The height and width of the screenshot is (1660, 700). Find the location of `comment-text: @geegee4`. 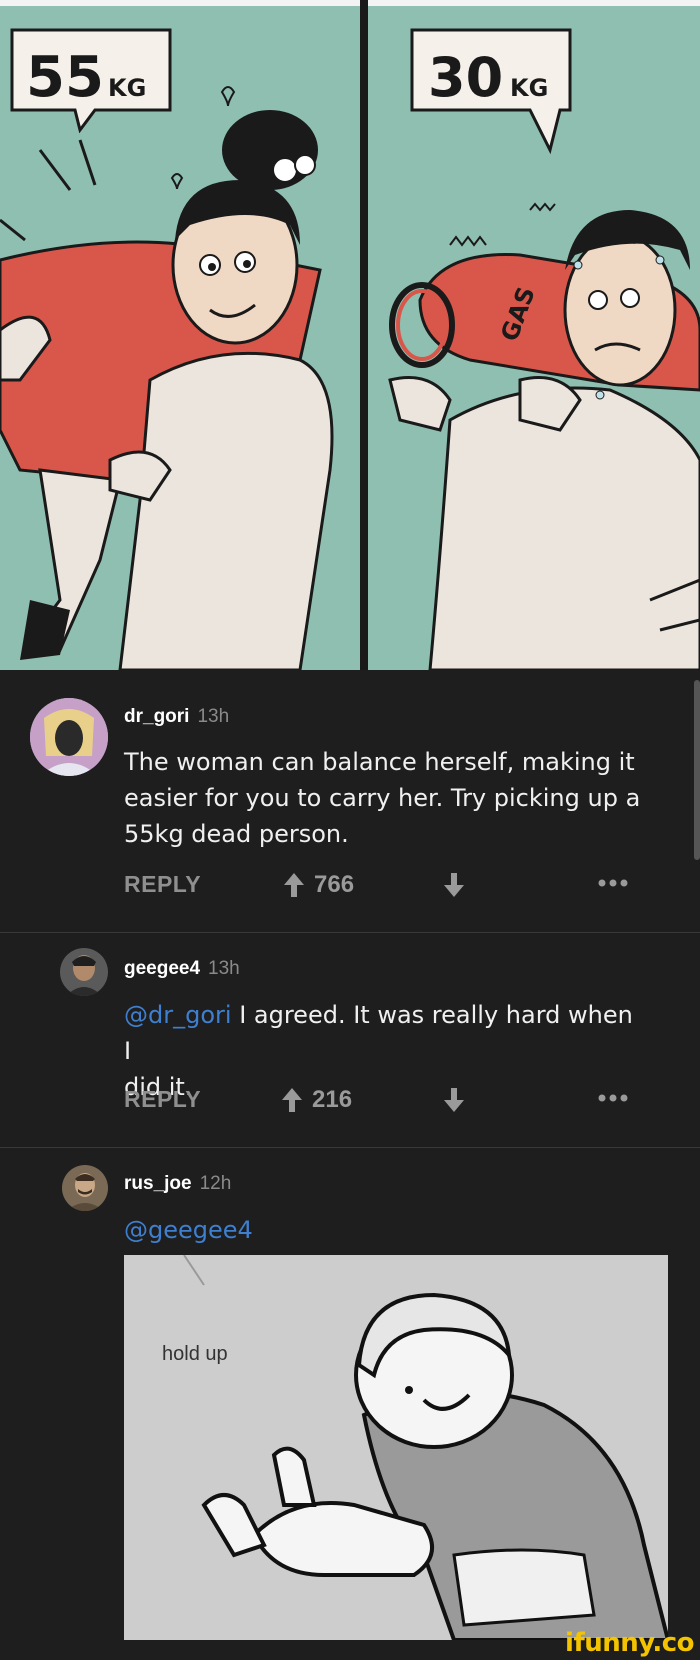

comment-text: @geegee4 is located at coordinates (384, 1230).